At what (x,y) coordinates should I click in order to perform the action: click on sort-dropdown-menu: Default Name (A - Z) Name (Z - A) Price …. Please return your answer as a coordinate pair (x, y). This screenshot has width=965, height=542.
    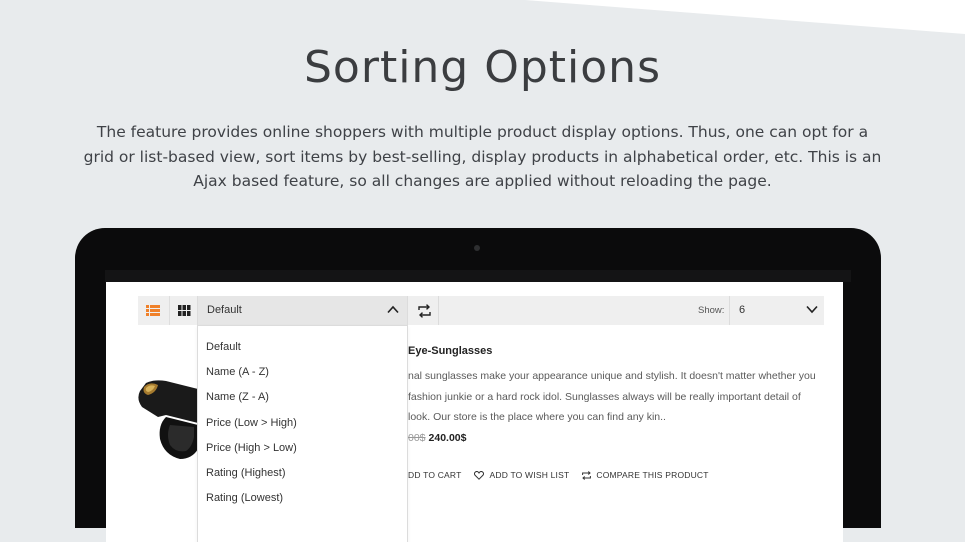
    Looking at the image, I should click on (302, 433).